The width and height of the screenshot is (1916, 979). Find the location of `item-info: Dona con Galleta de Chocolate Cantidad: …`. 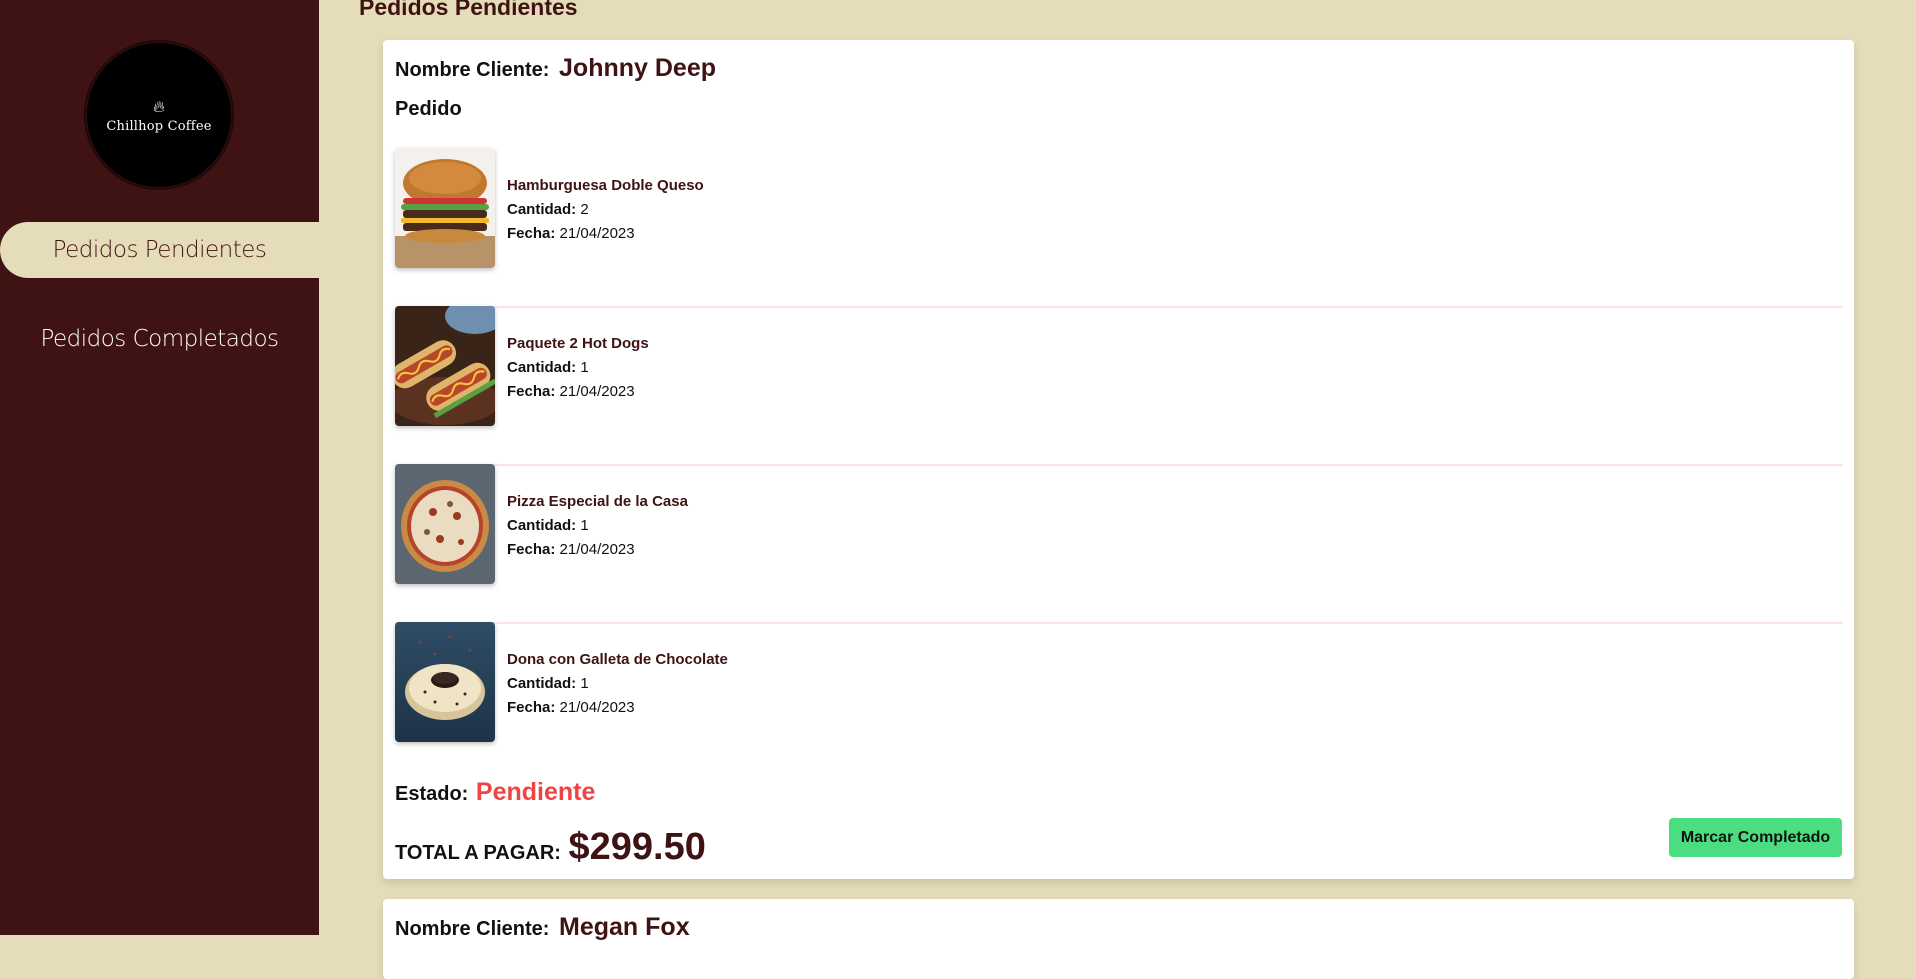

item-info: Dona con Galleta de Chocolate Cantidad: … is located at coordinates (617, 684).